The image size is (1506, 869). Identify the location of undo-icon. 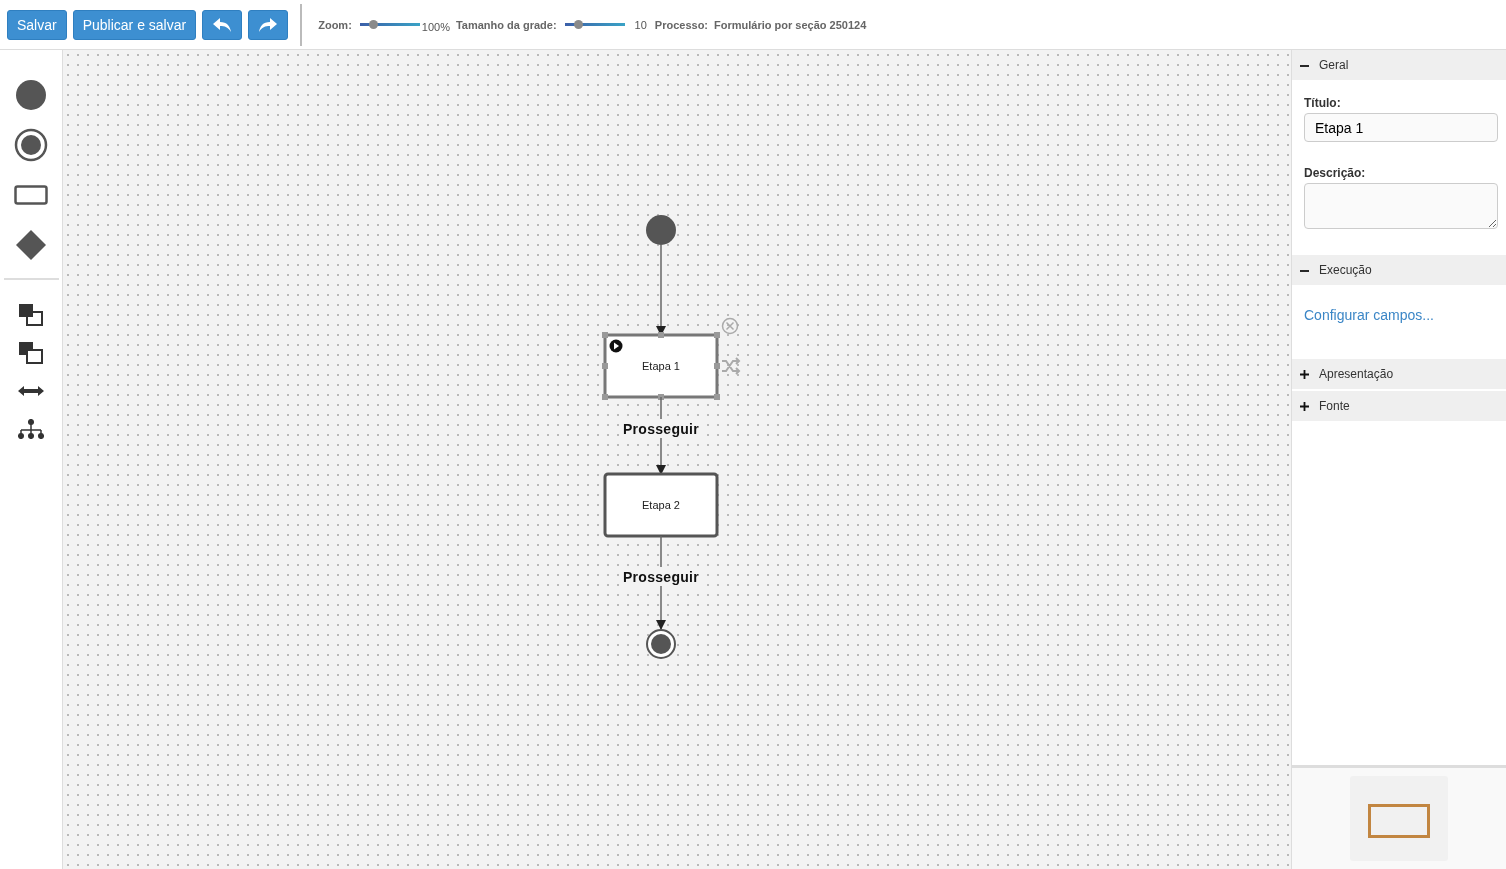
(222, 24).